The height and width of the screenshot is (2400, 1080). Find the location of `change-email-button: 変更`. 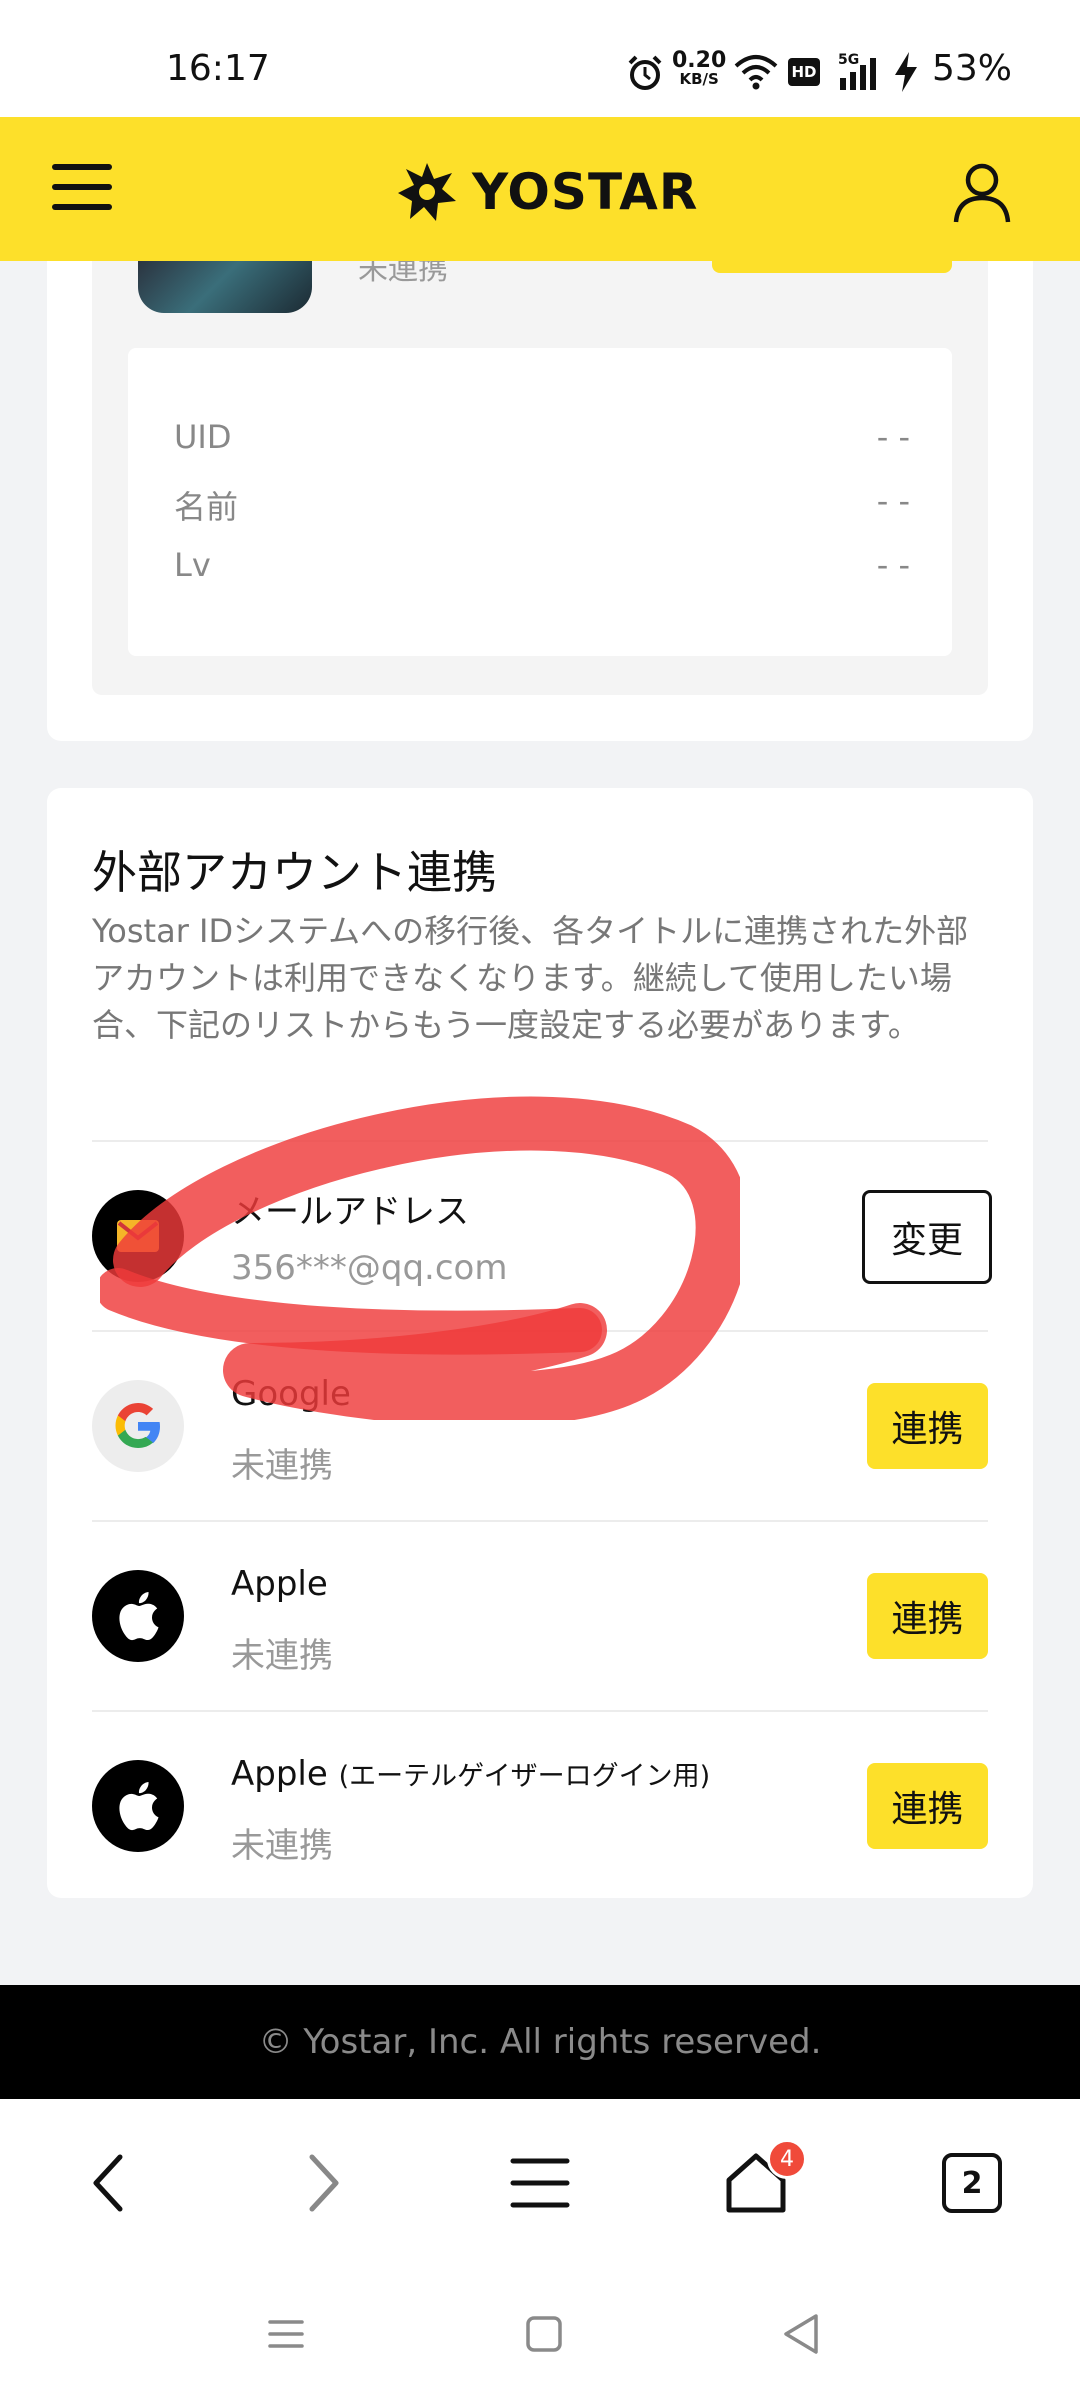

change-email-button: 変更 is located at coordinates (927, 1237).